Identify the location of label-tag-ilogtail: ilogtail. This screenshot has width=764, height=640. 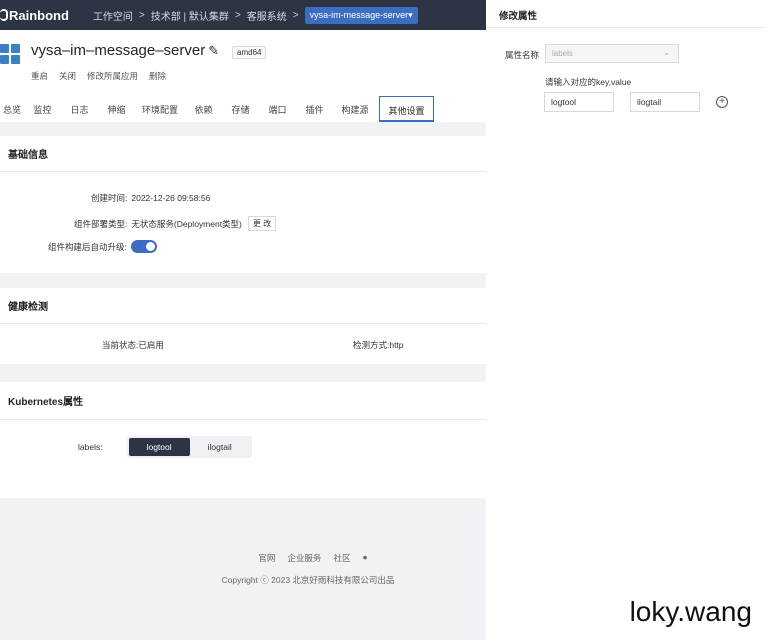
(220, 447).